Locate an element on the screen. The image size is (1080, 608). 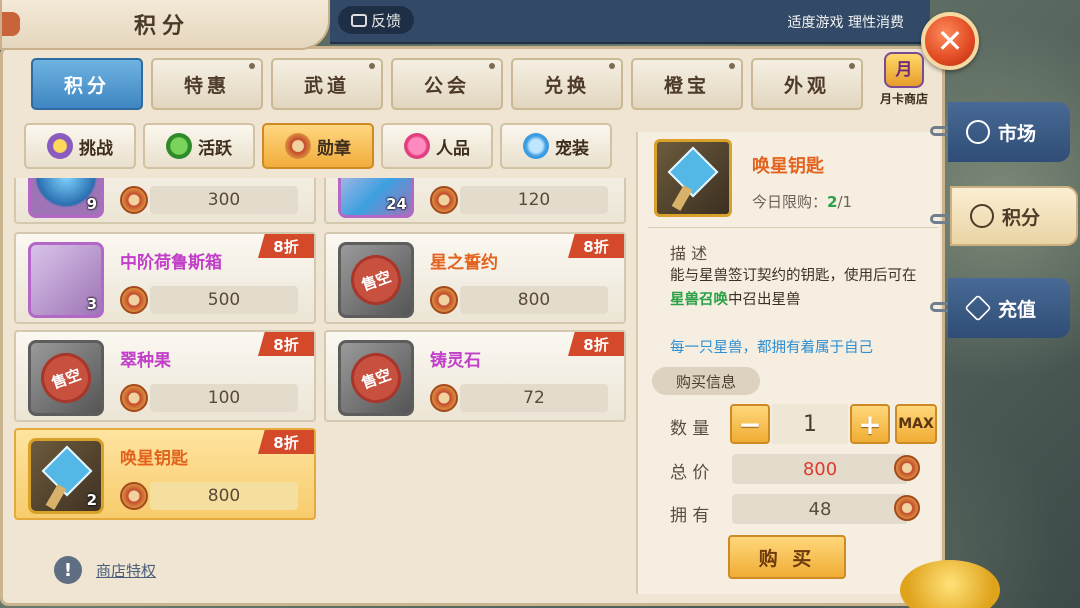
sidenav-label: 市场 is located at coordinates (1017, 133).